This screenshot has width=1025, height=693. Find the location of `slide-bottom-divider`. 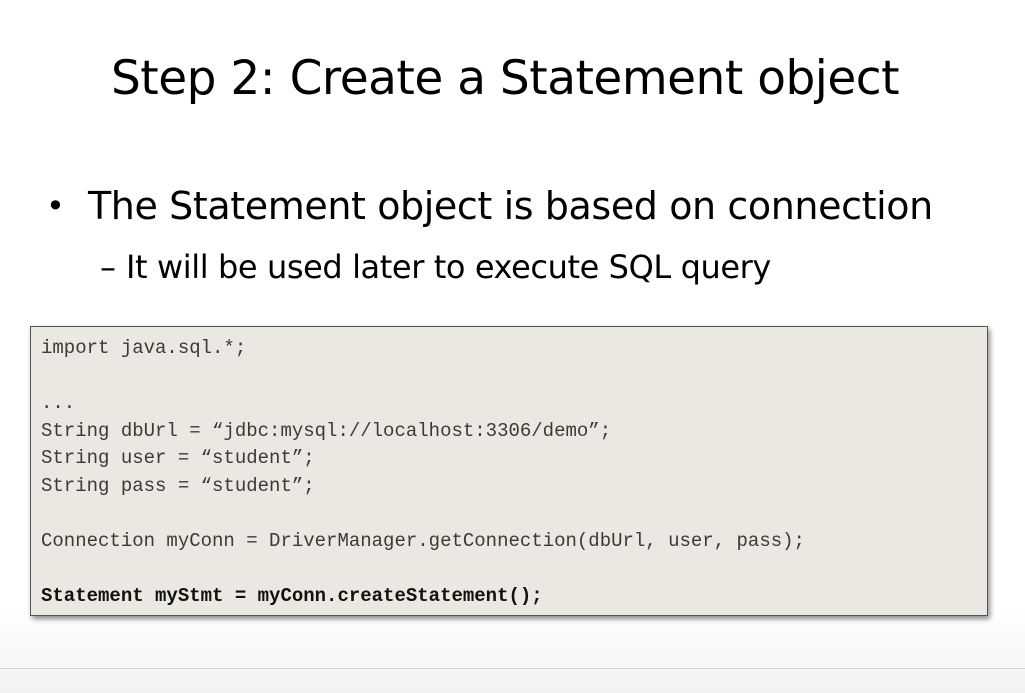

slide-bottom-divider is located at coordinates (512, 668).